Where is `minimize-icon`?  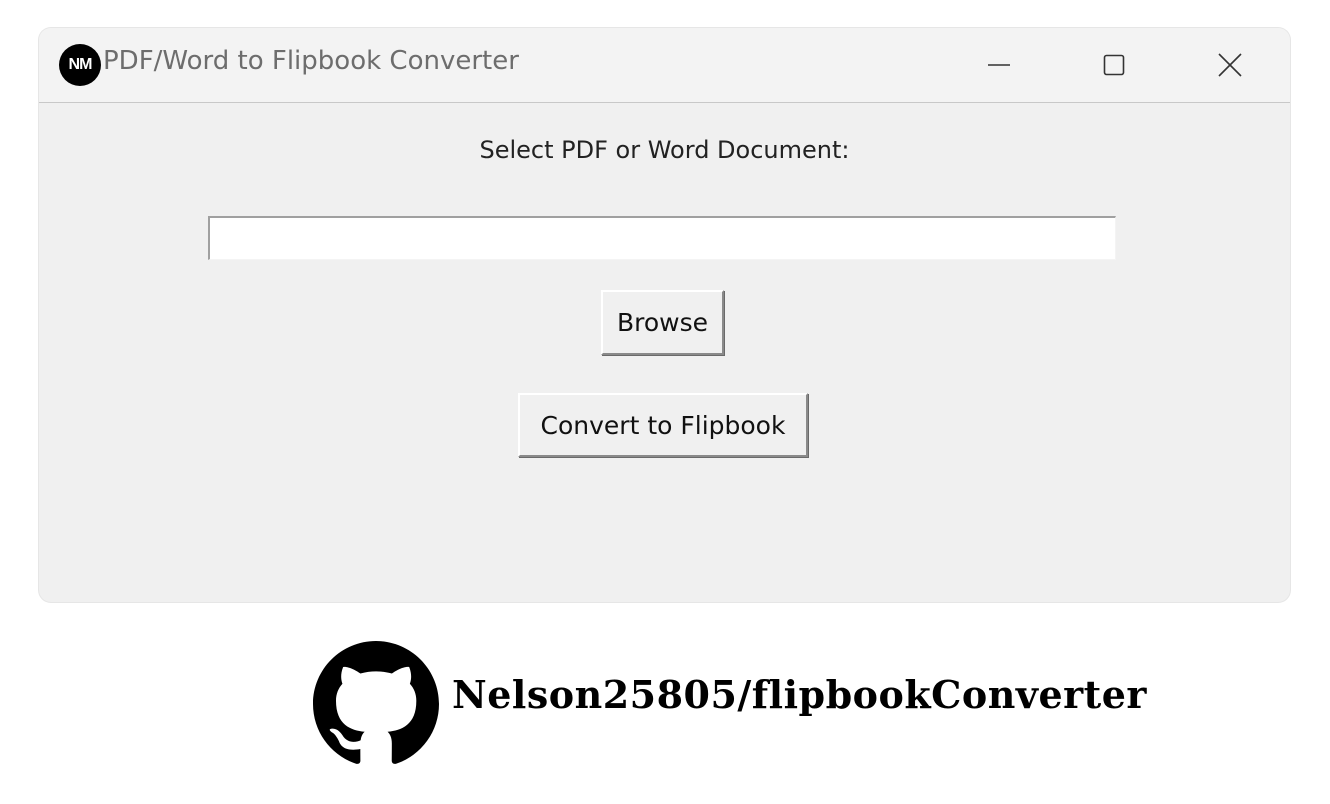
minimize-icon is located at coordinates (999, 65).